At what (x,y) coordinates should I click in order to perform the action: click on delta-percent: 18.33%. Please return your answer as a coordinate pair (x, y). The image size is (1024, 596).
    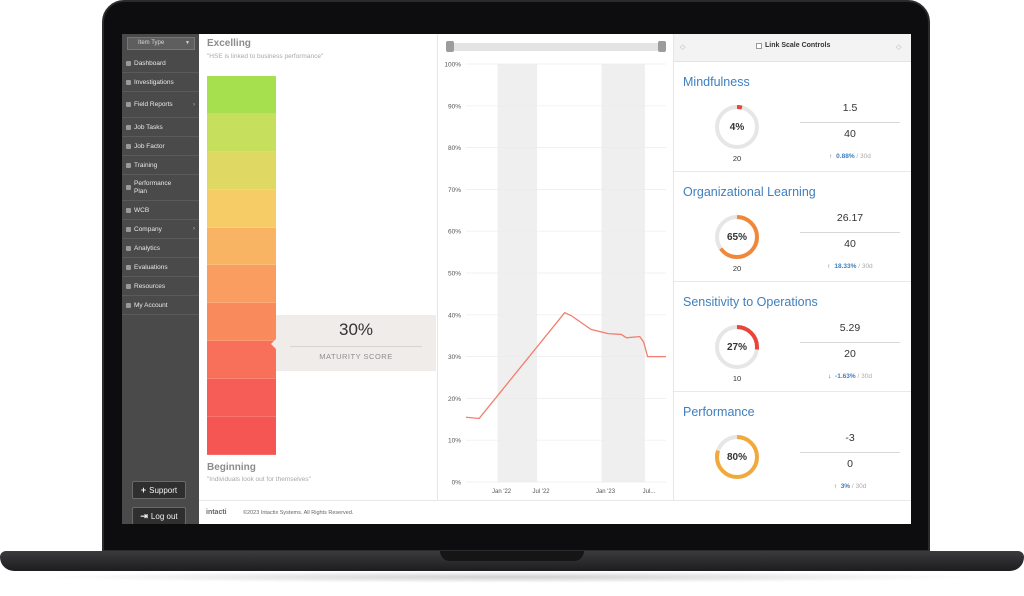
    Looking at the image, I should click on (845, 266).